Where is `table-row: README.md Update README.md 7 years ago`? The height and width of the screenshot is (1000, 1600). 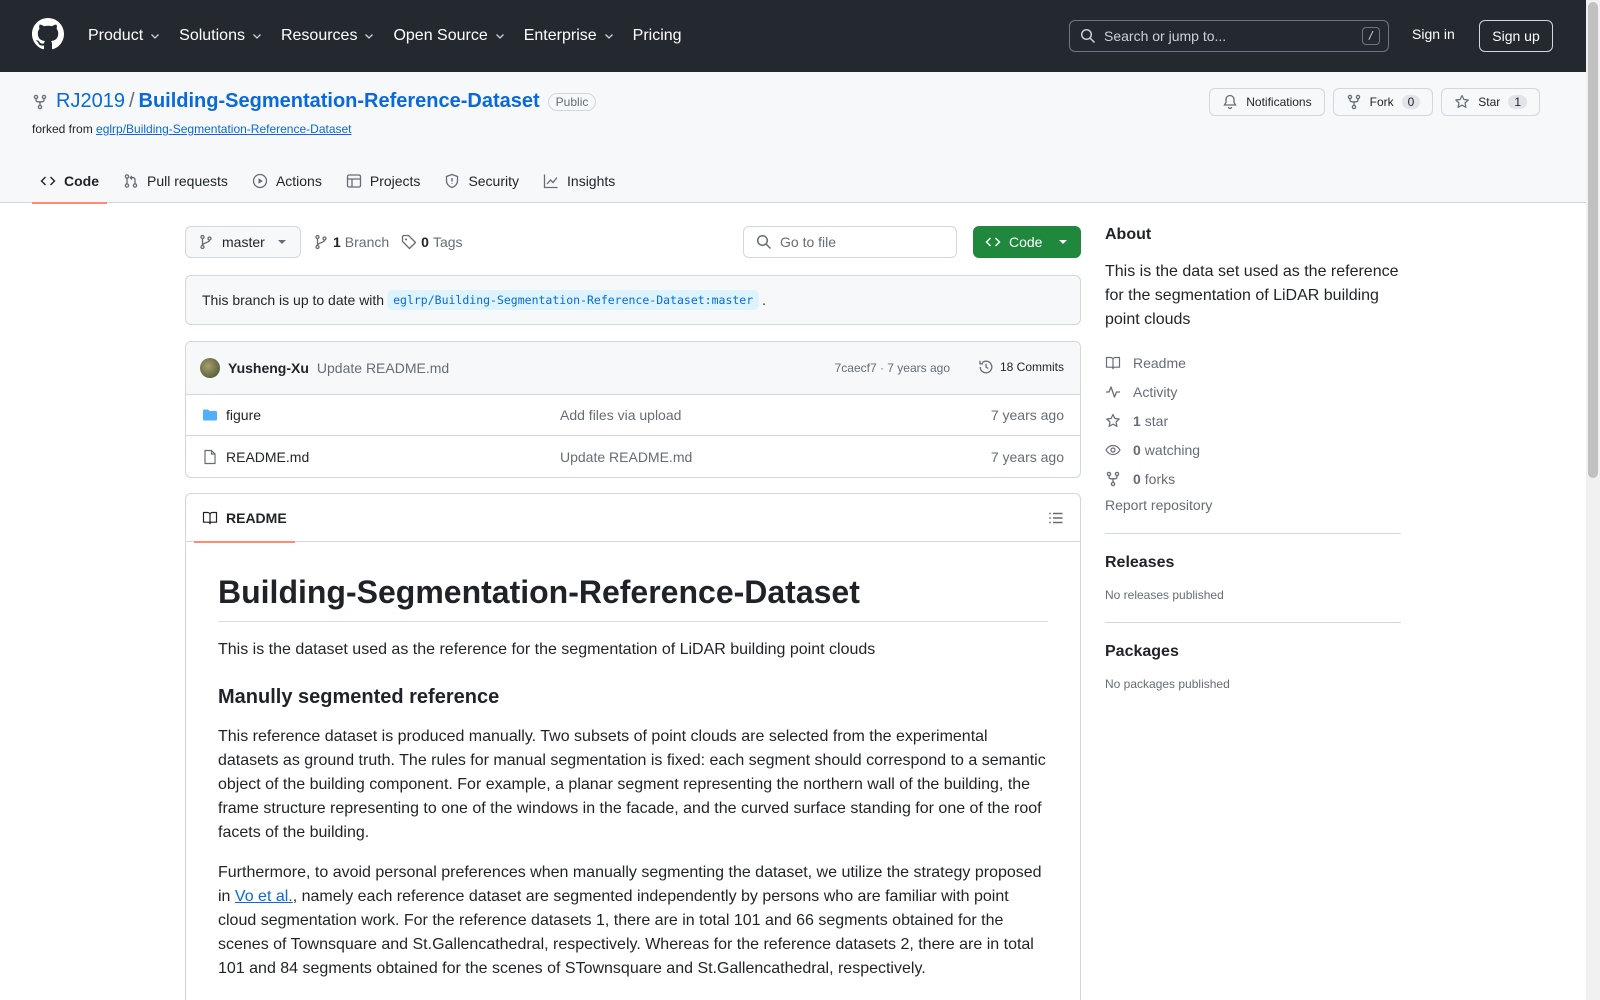
table-row: README.md Update README.md 7 years ago is located at coordinates (633, 456).